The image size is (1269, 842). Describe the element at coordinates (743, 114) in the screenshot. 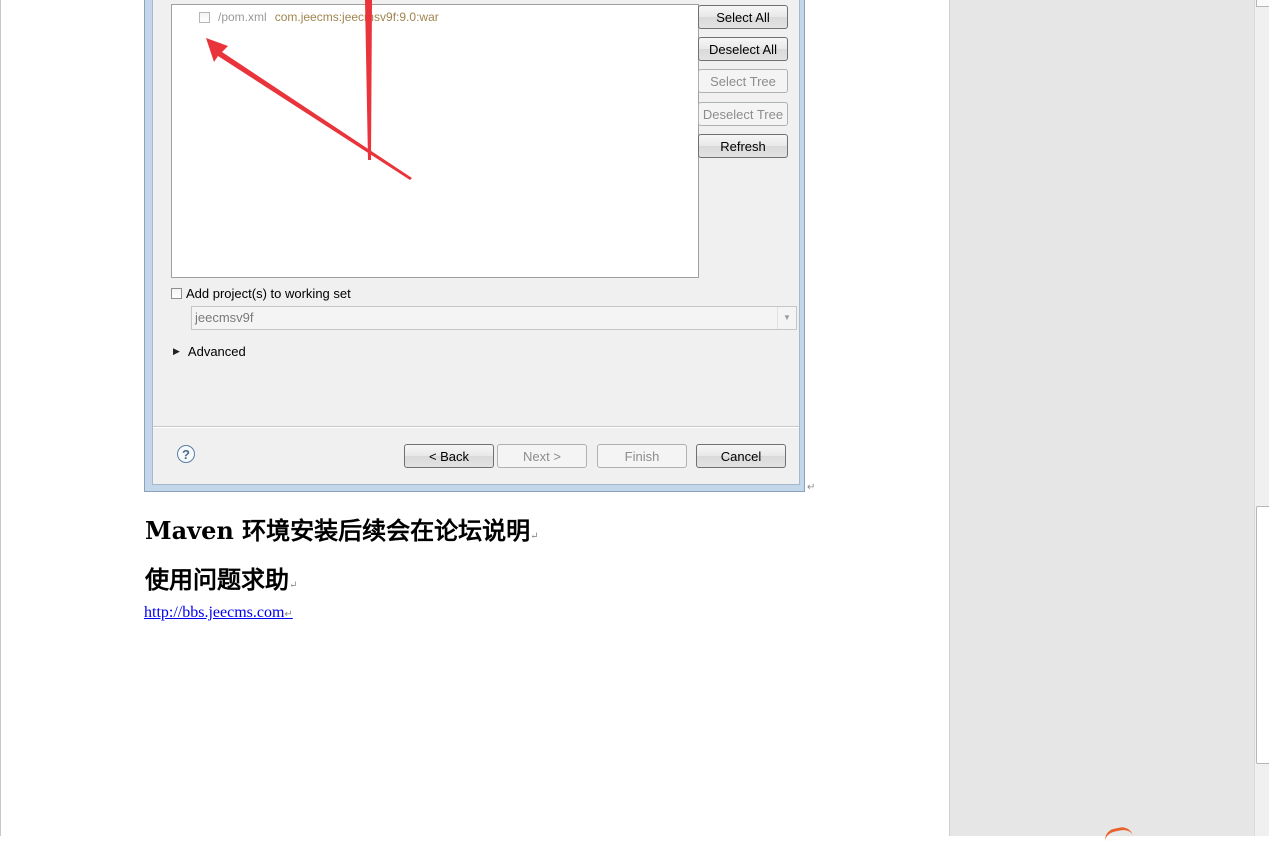

I see `deselect-tree-button: Deselect Tree` at that location.